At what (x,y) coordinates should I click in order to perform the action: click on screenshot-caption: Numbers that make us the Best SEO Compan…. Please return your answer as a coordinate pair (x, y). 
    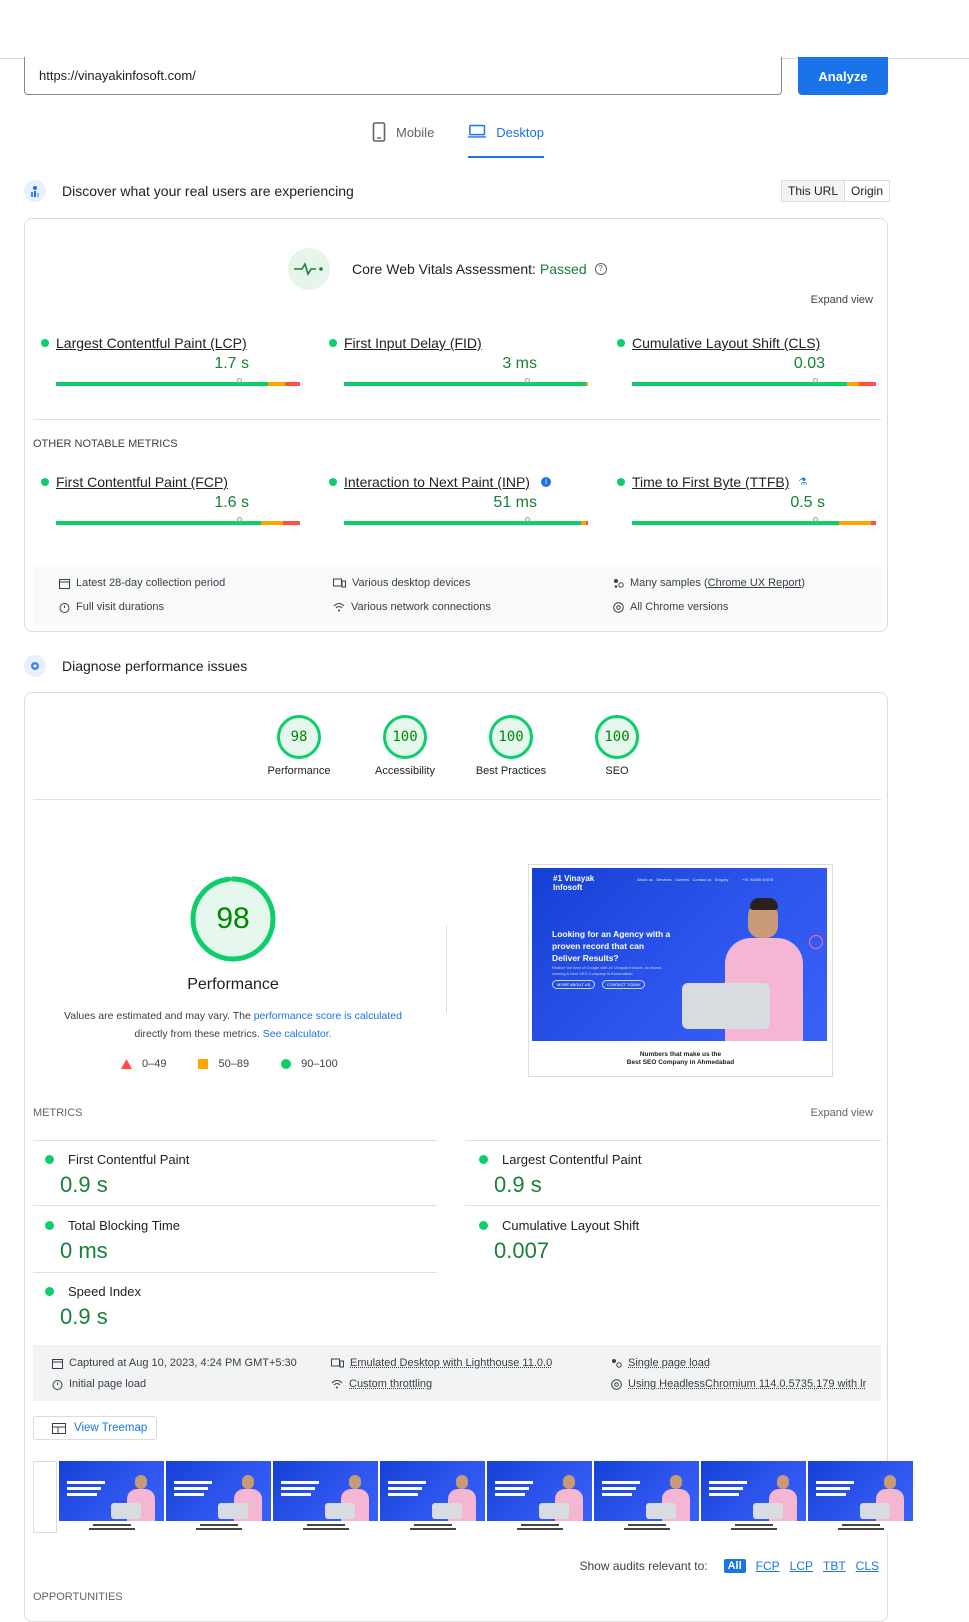
    Looking at the image, I should click on (680, 1059).